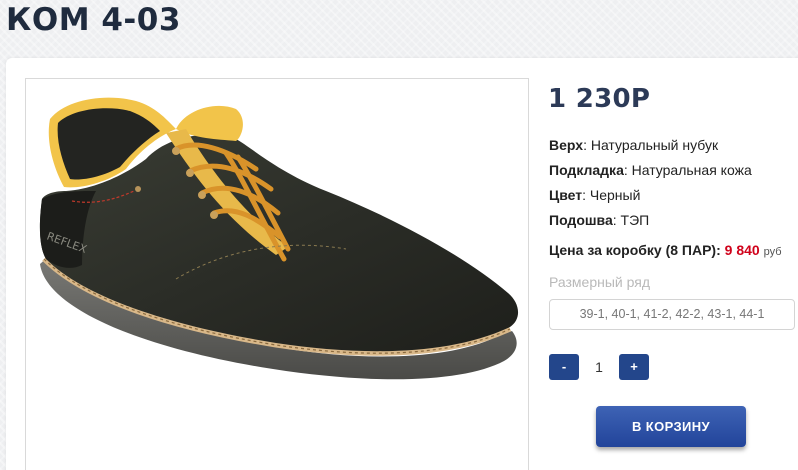 This screenshot has height=470, width=798. I want to click on quantity-value: 1, so click(599, 367).